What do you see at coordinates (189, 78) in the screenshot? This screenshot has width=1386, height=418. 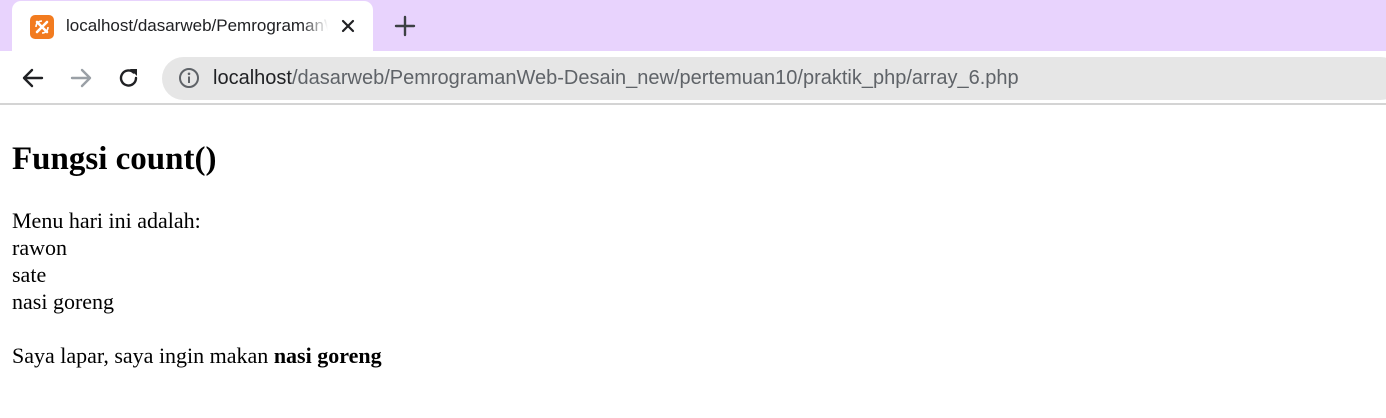 I see `info-icon` at bounding box center [189, 78].